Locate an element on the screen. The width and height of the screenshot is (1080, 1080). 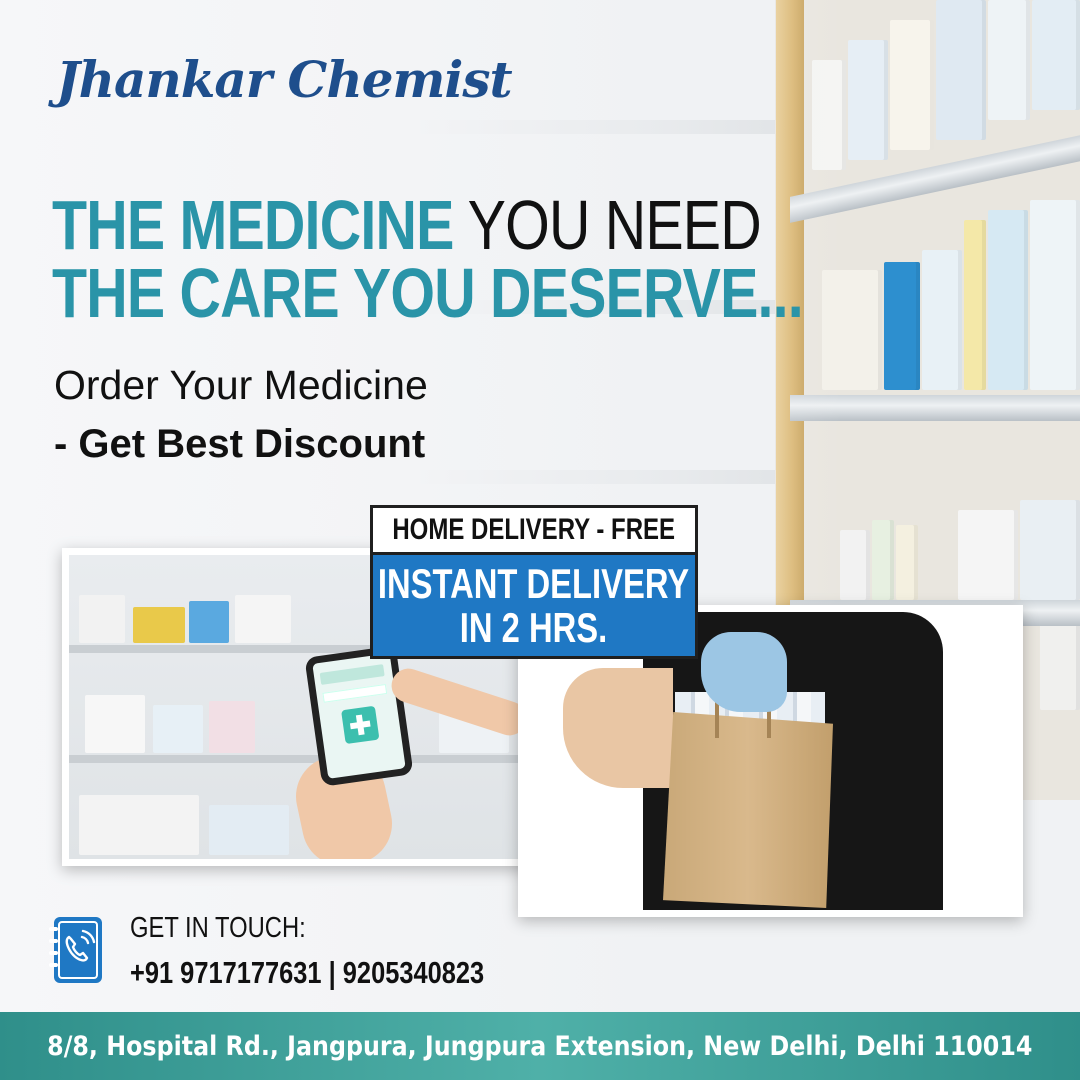
headline-line-1: THE MEDICINE YOU NEED is located at coordinates (407, 225).